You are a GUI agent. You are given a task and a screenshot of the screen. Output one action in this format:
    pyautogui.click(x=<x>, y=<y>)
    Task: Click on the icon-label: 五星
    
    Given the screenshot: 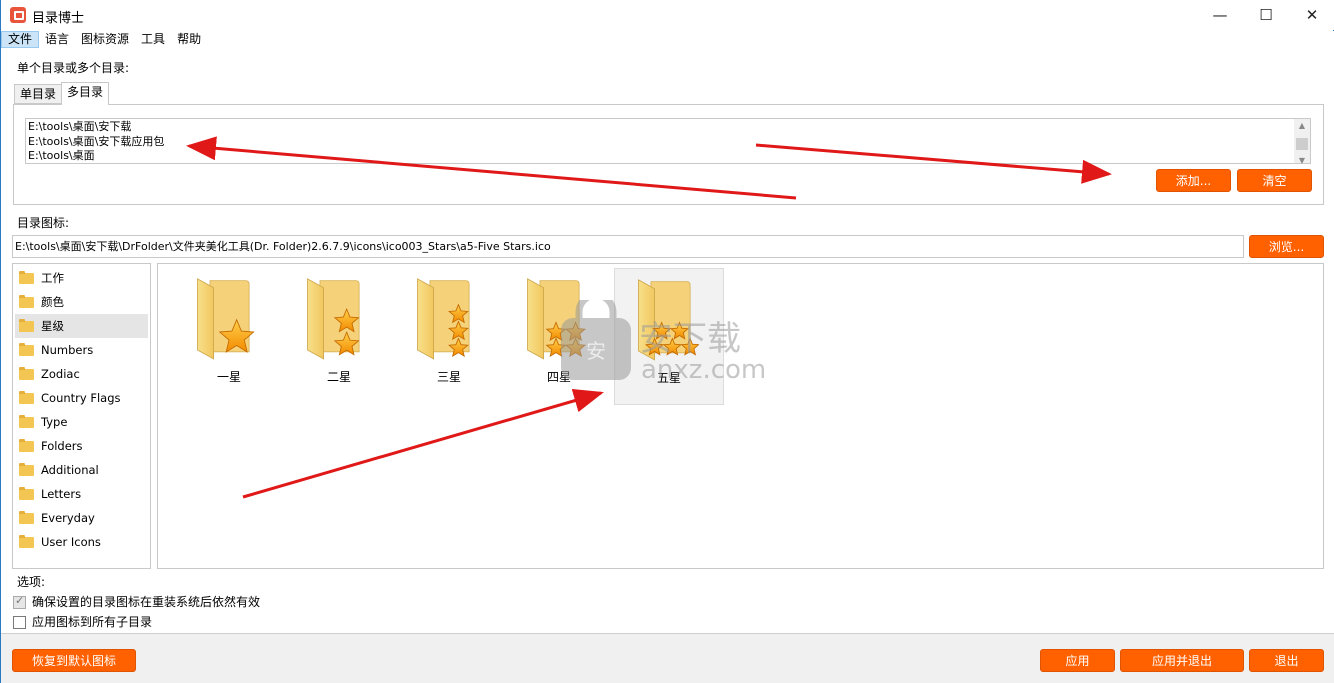 What is the action you would take?
    pyautogui.click(x=668, y=378)
    